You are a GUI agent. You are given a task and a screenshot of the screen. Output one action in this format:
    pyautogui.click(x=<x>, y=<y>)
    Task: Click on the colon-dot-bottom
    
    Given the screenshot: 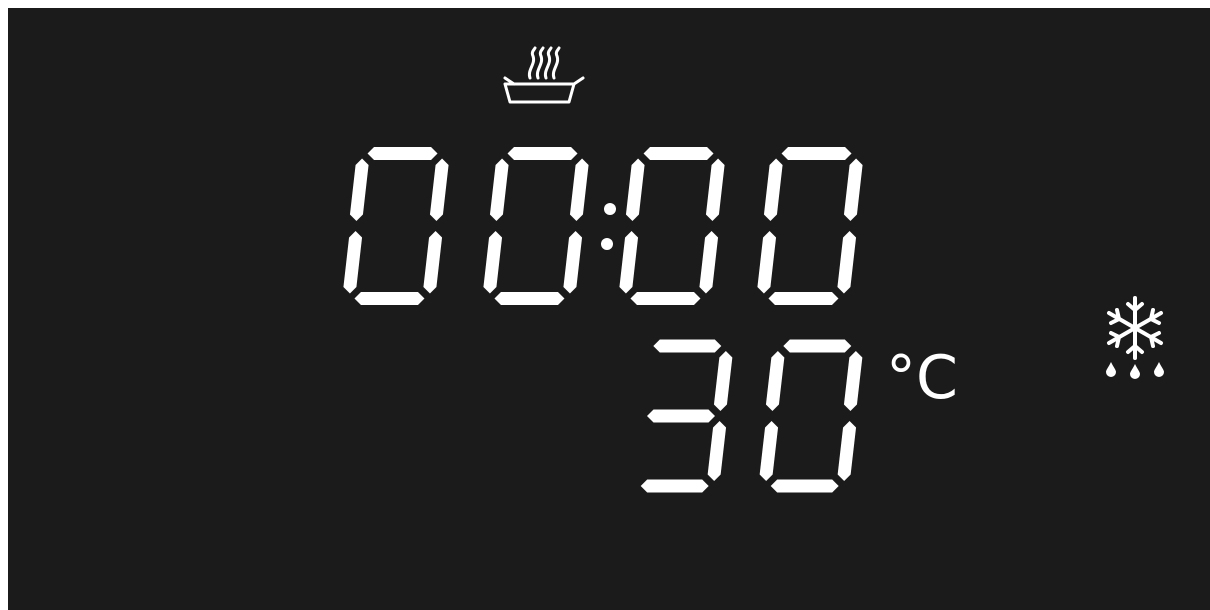 What is the action you would take?
    pyautogui.click(x=607, y=244)
    